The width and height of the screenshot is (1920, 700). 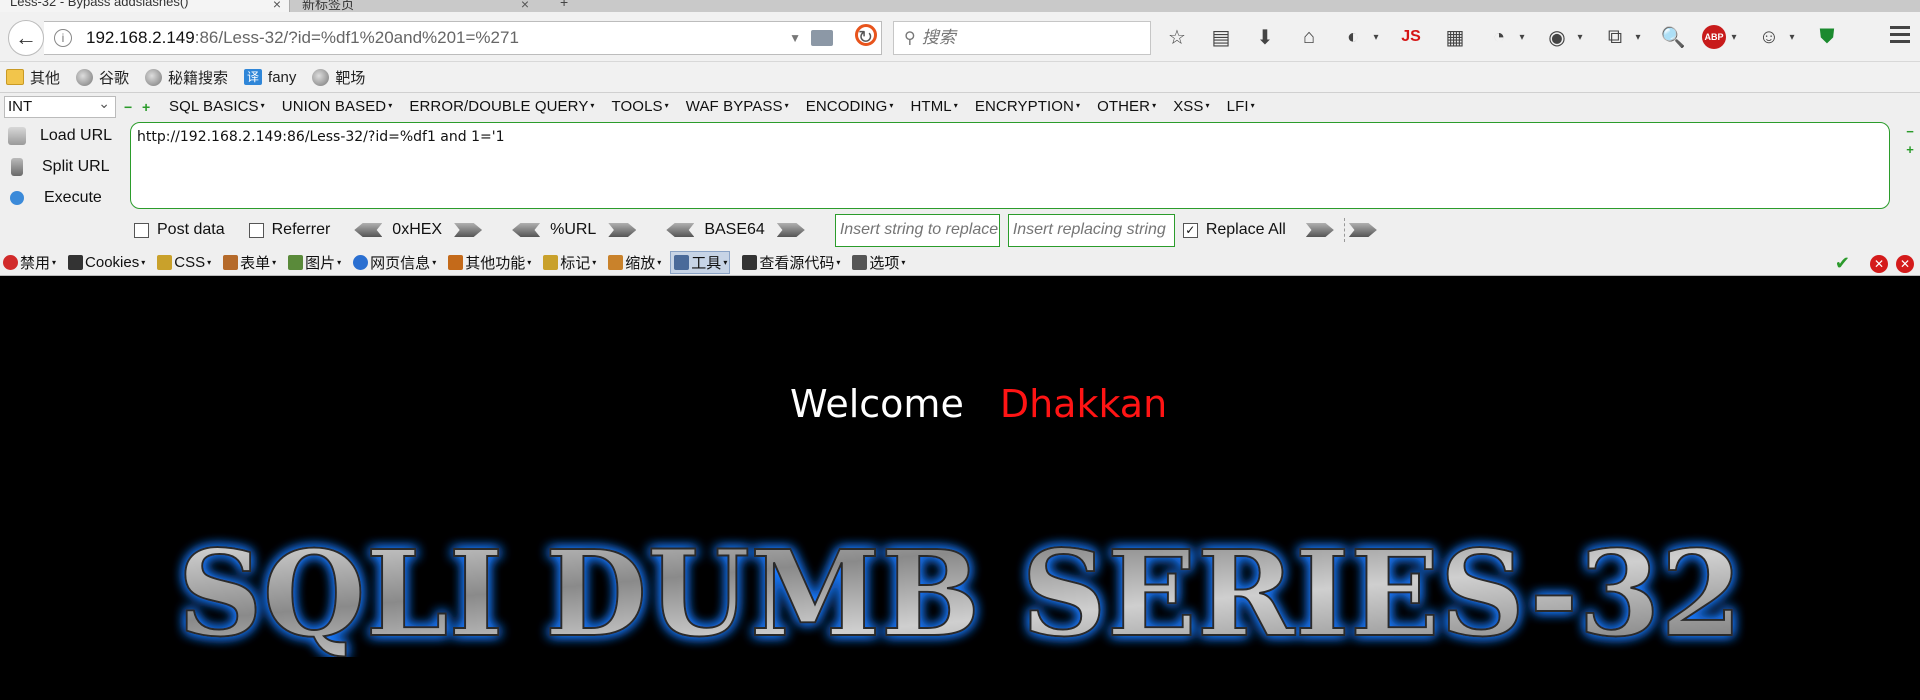 I want to click on bookmark-other: 其他, so click(x=33, y=77).